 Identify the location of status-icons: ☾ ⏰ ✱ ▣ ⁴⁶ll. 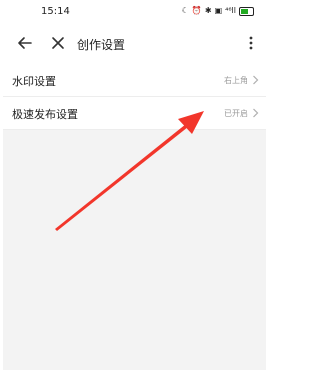
(218, 11).